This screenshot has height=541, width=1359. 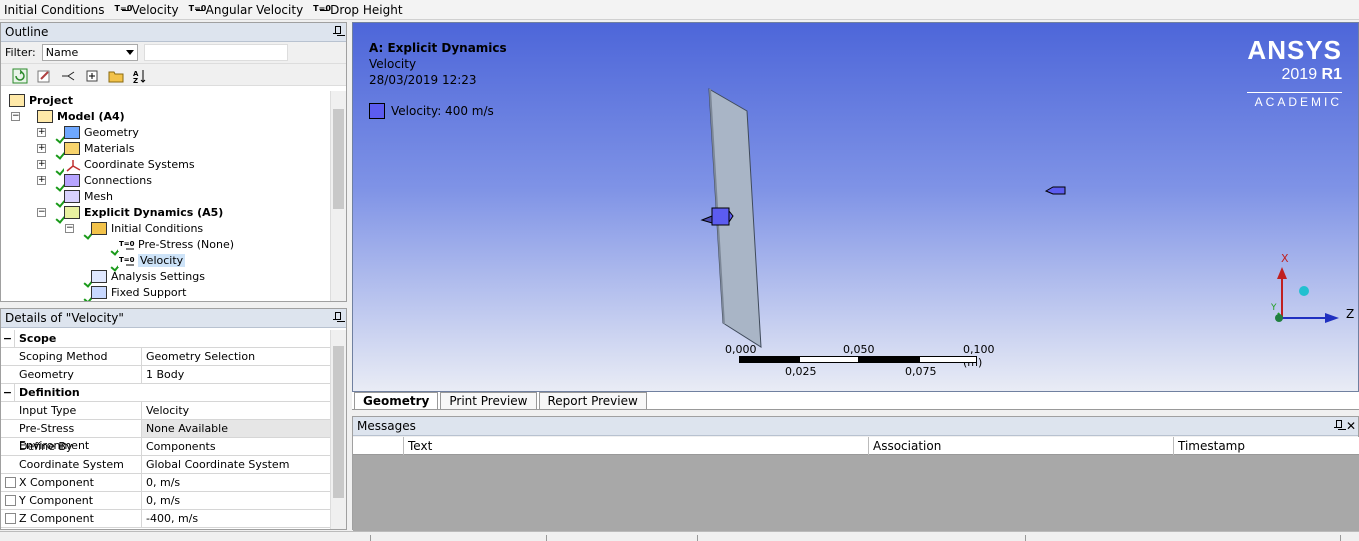 What do you see at coordinates (99, 148) in the screenshot?
I see `tree-item-materials: Materials` at bounding box center [99, 148].